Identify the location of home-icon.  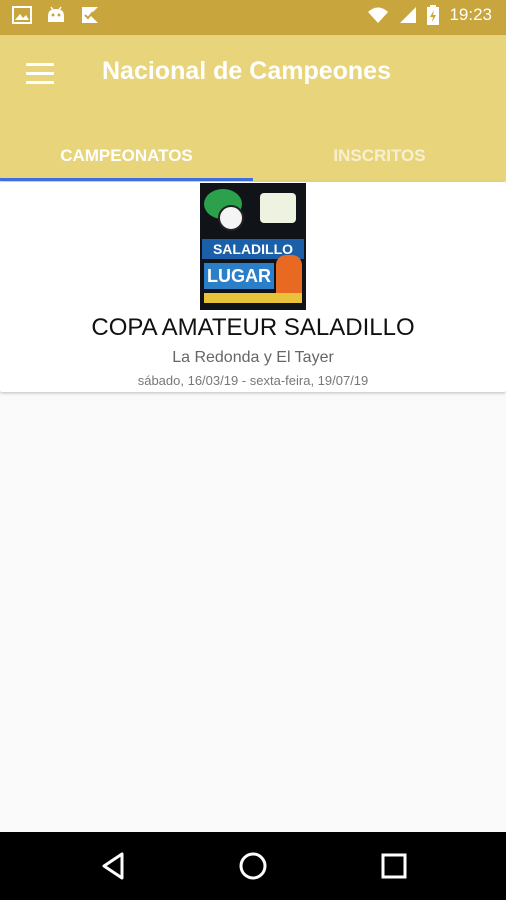
(253, 866).